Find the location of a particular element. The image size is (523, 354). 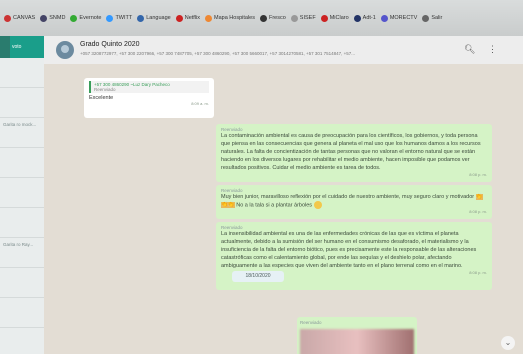

bookmark-label: CANVAS is located at coordinates (24, 18).